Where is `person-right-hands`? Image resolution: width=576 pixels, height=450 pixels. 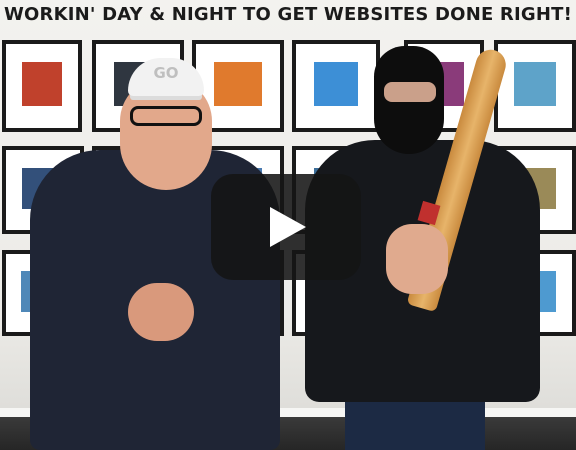
person-right-hands is located at coordinates (417, 259).